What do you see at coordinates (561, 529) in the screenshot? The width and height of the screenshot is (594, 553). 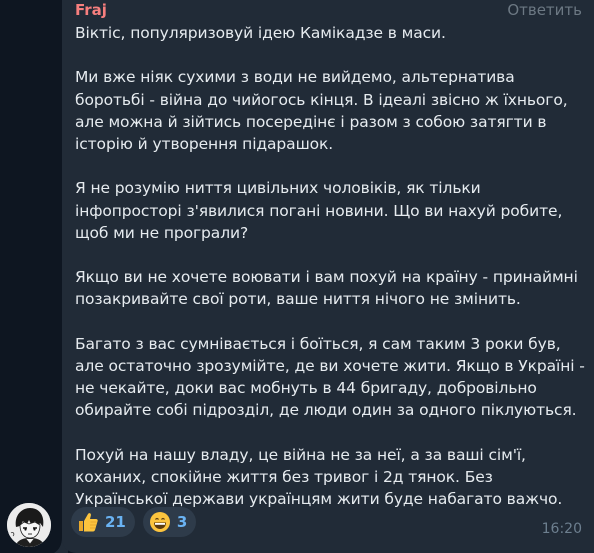 I see `message-time: 16:20` at bounding box center [561, 529].